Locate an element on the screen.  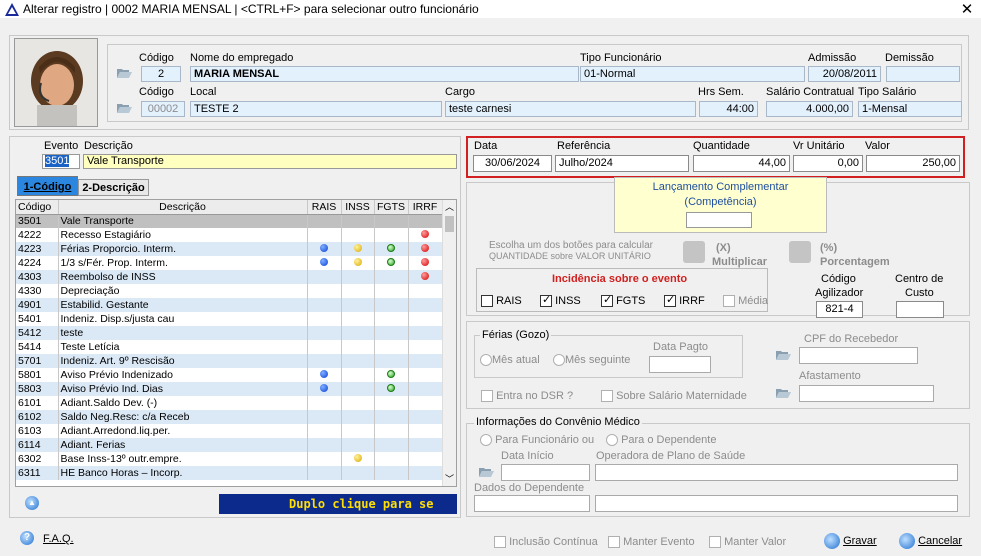
close-button: ✕ is located at coordinates (967, 9).